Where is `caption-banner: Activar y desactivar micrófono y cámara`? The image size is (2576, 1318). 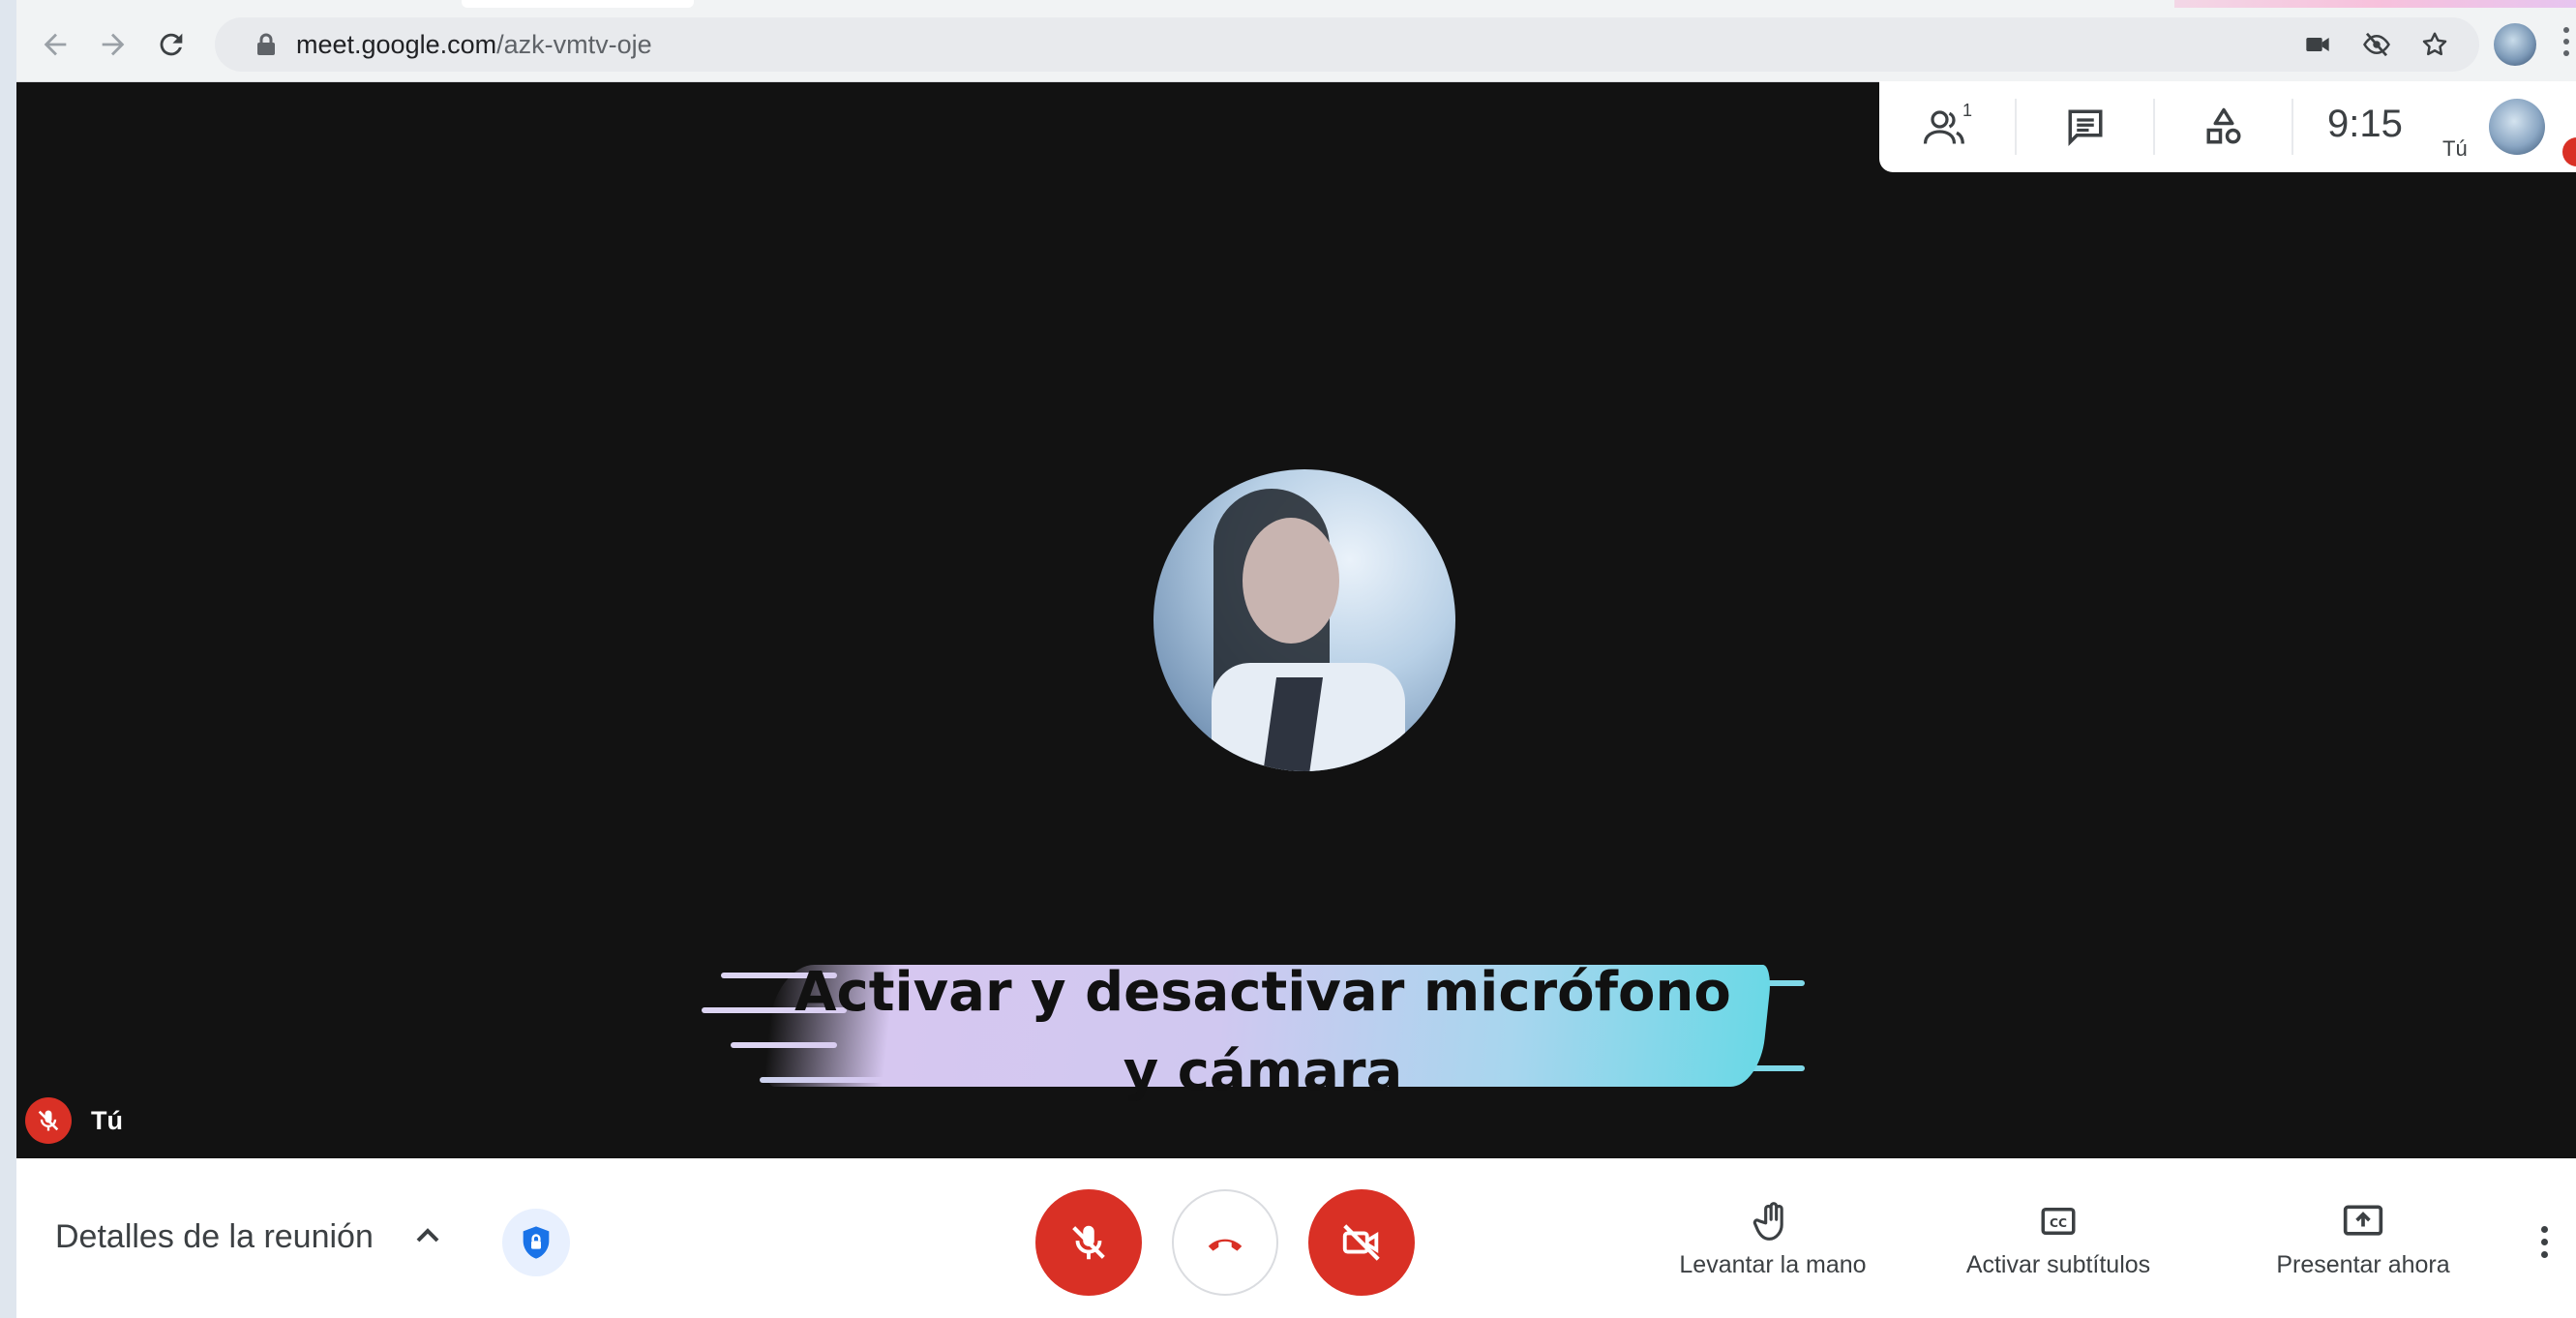 caption-banner: Activar y desactivar micrófono y cámara is located at coordinates (1263, 1027).